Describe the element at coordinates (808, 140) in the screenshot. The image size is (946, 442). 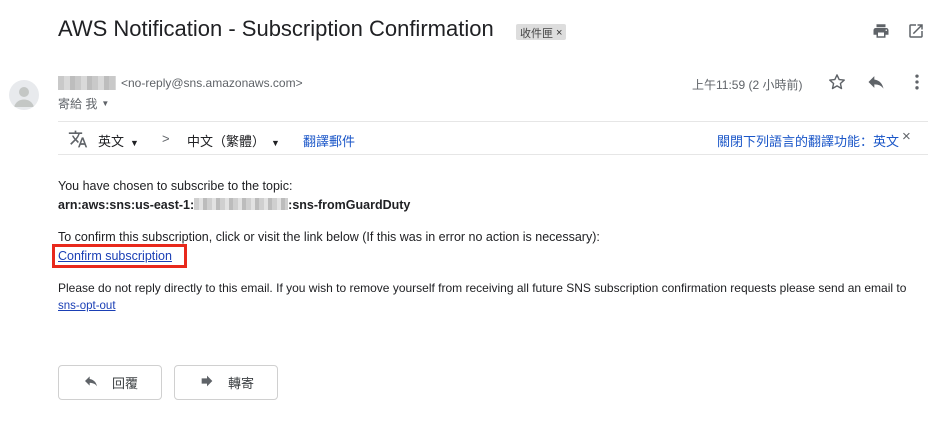
I see `turn-off-translation-link: 關閉下列語言的翻譯功能：英文` at that location.